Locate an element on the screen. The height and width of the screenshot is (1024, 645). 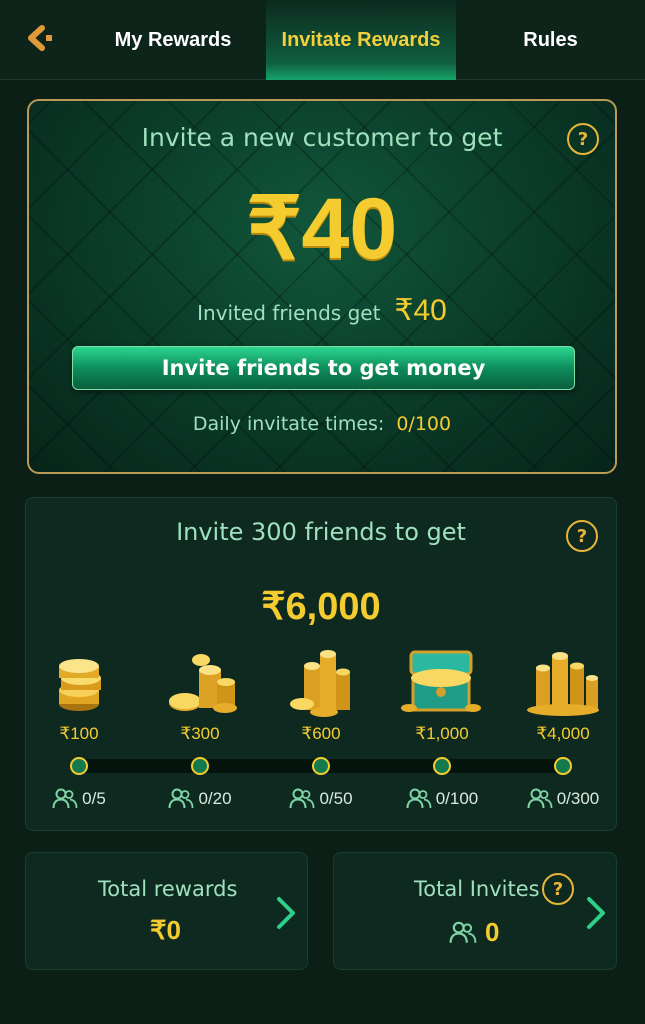
treasure-chest-icon is located at coordinates (441, 681).